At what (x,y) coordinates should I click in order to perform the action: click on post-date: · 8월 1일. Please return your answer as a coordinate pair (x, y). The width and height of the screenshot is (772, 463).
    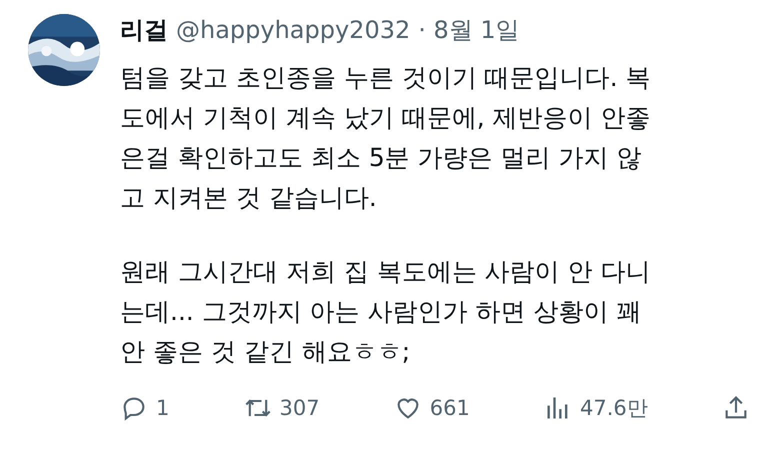
    Looking at the image, I should click on (469, 30).